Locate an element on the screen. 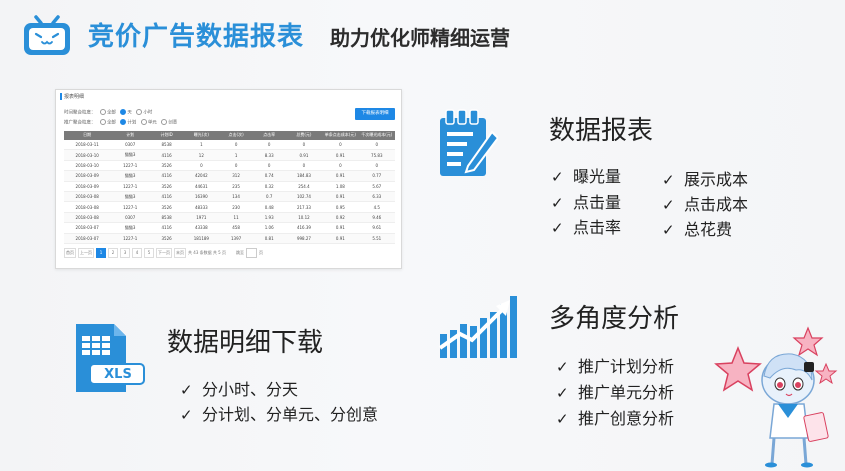  pager-jump-input is located at coordinates (251, 253).